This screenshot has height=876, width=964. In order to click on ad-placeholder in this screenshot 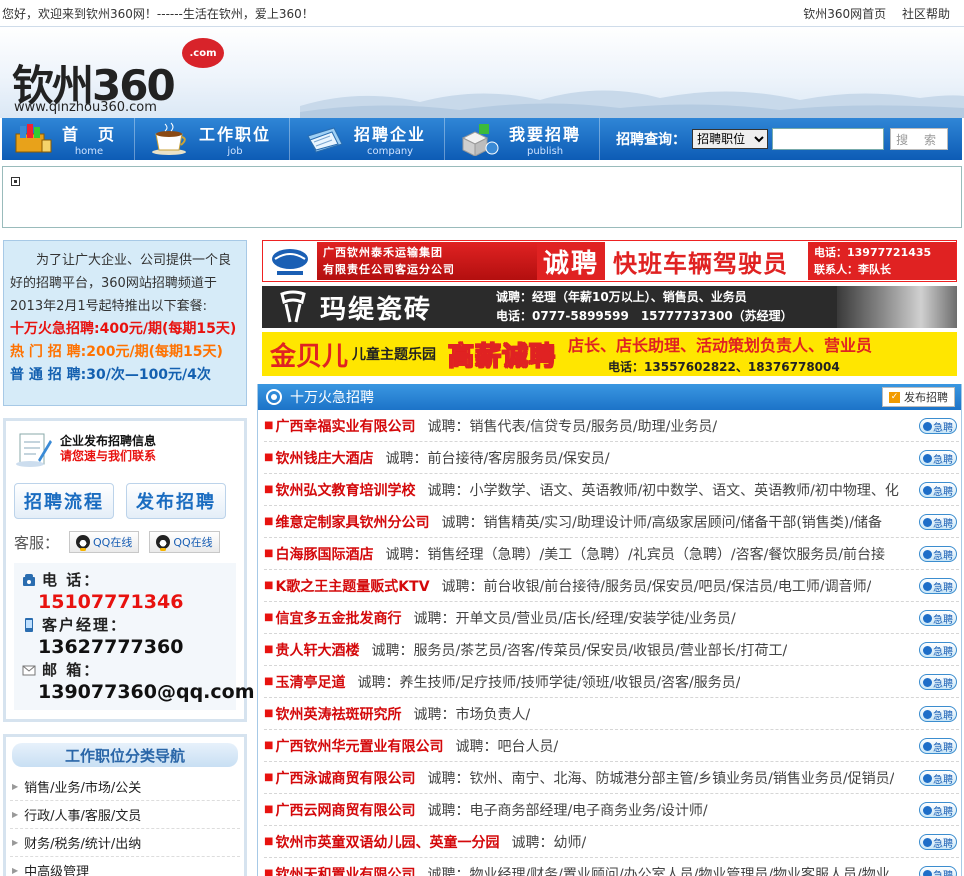, I will do `click(482, 197)`.